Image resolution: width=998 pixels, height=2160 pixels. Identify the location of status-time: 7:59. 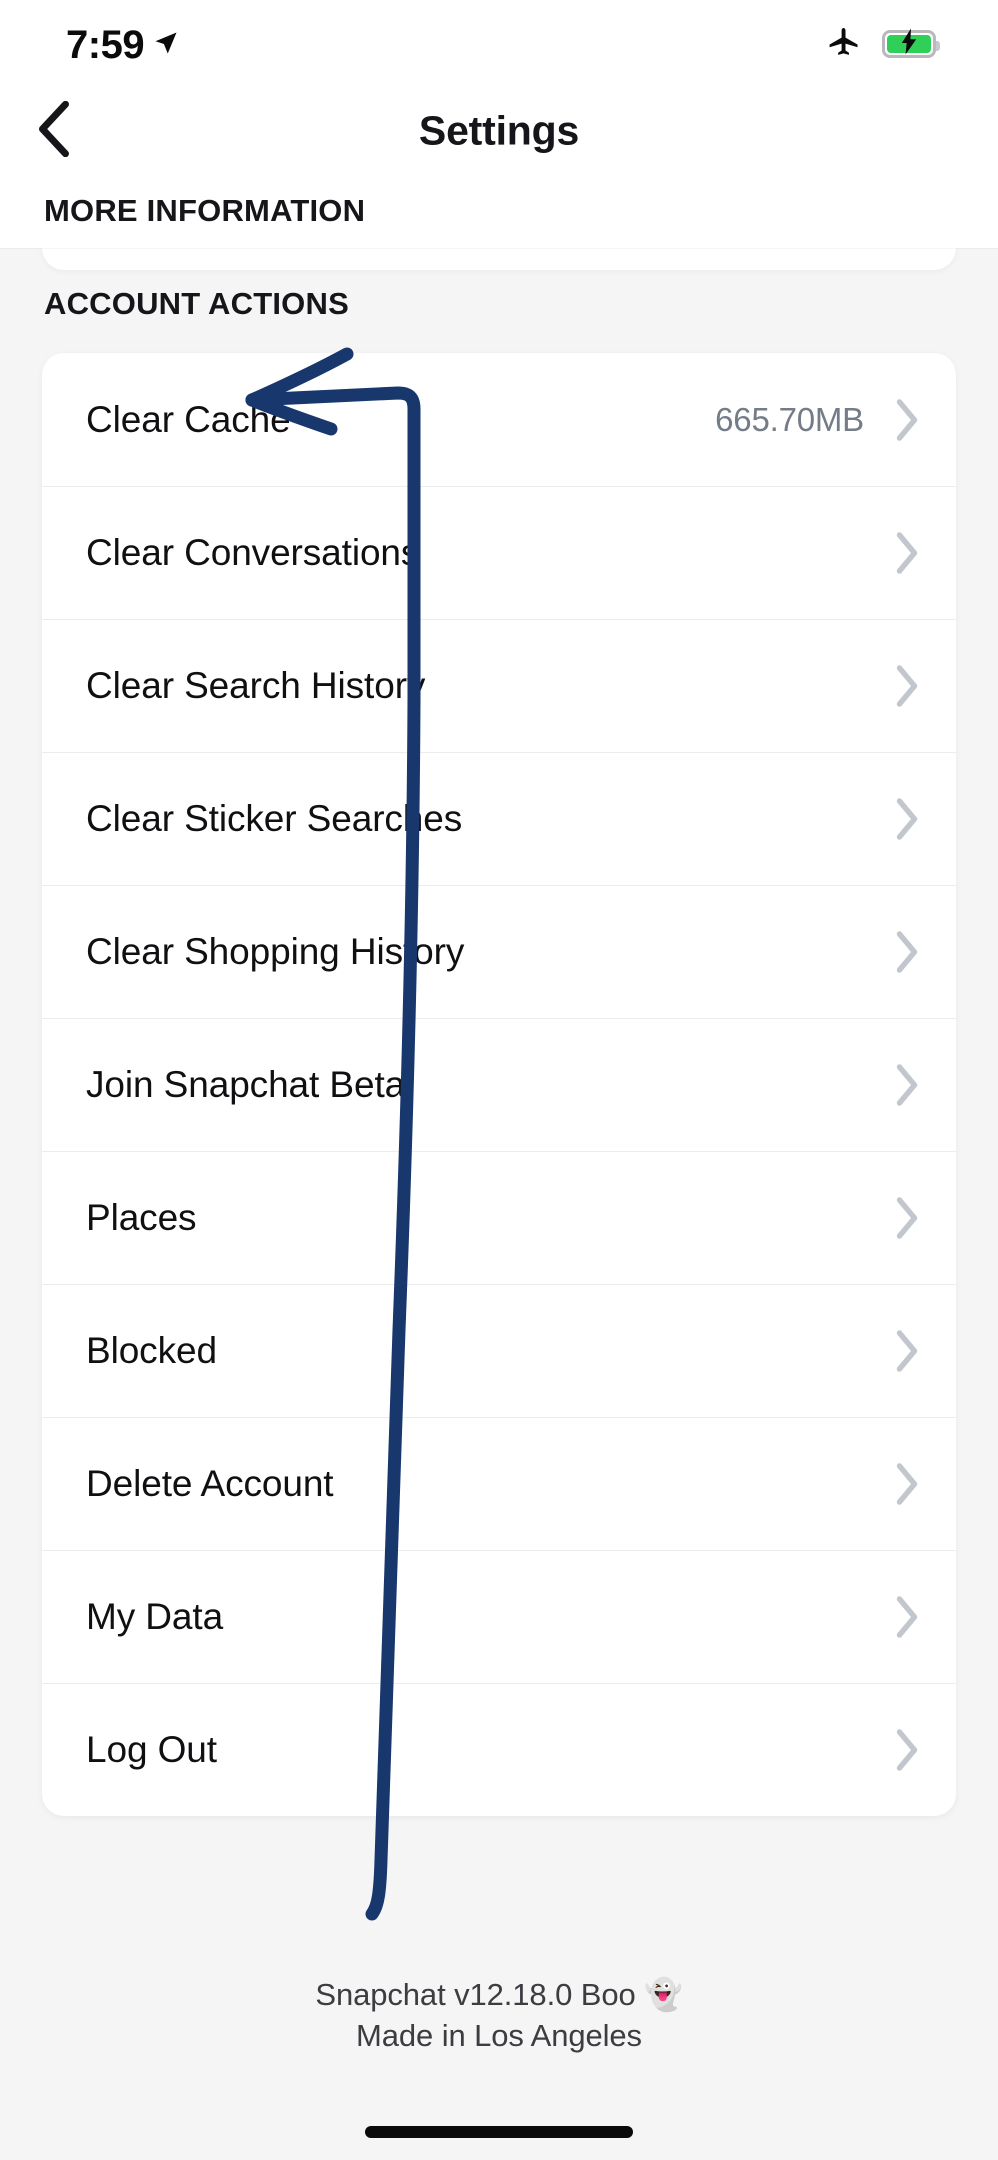
(105, 45).